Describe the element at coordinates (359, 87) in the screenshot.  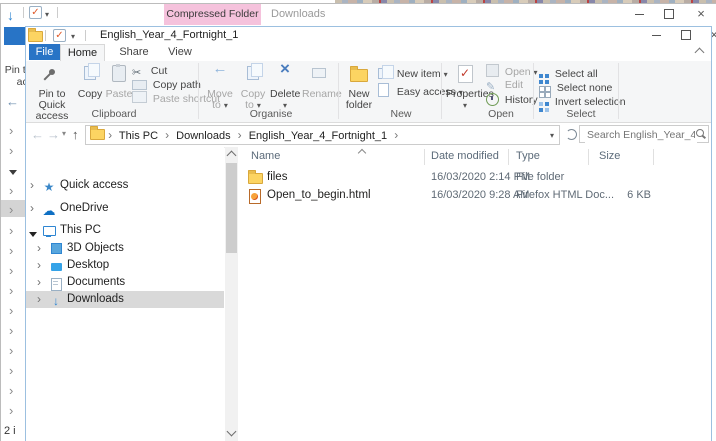
I see `new-folder-button: New folder` at that location.